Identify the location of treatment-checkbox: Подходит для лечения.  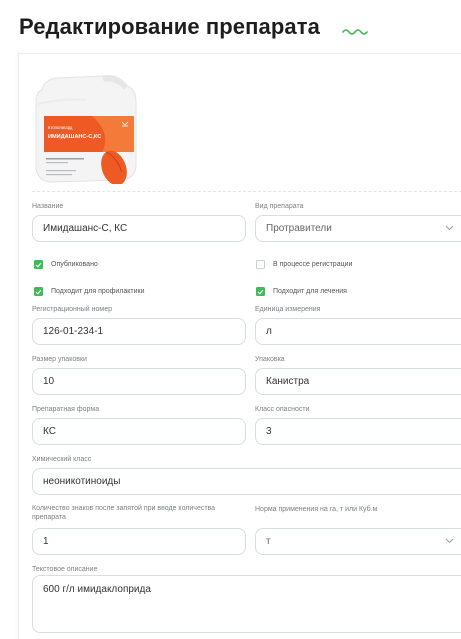
(301, 291).